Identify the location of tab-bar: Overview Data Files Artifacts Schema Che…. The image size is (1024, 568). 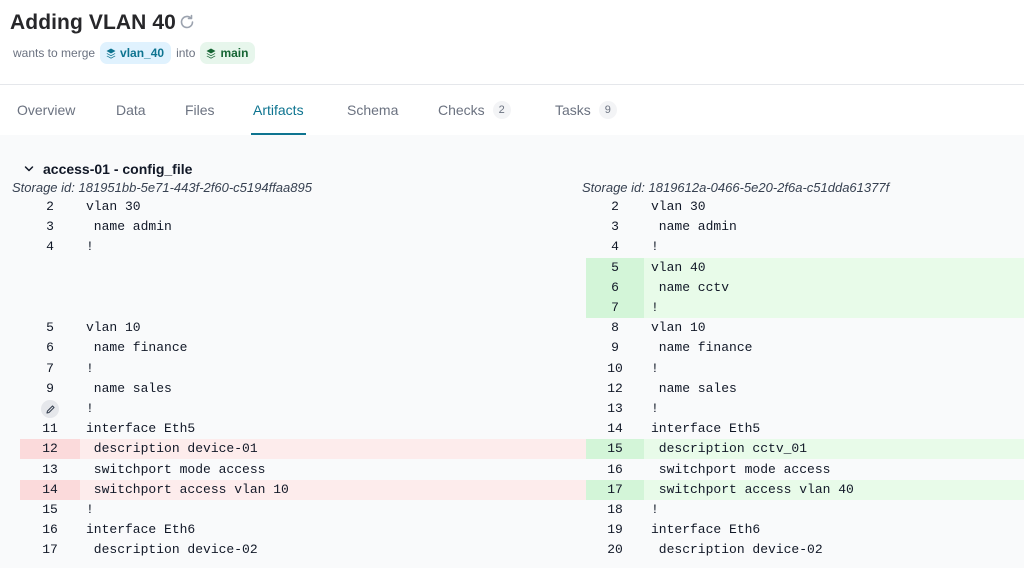
(512, 110).